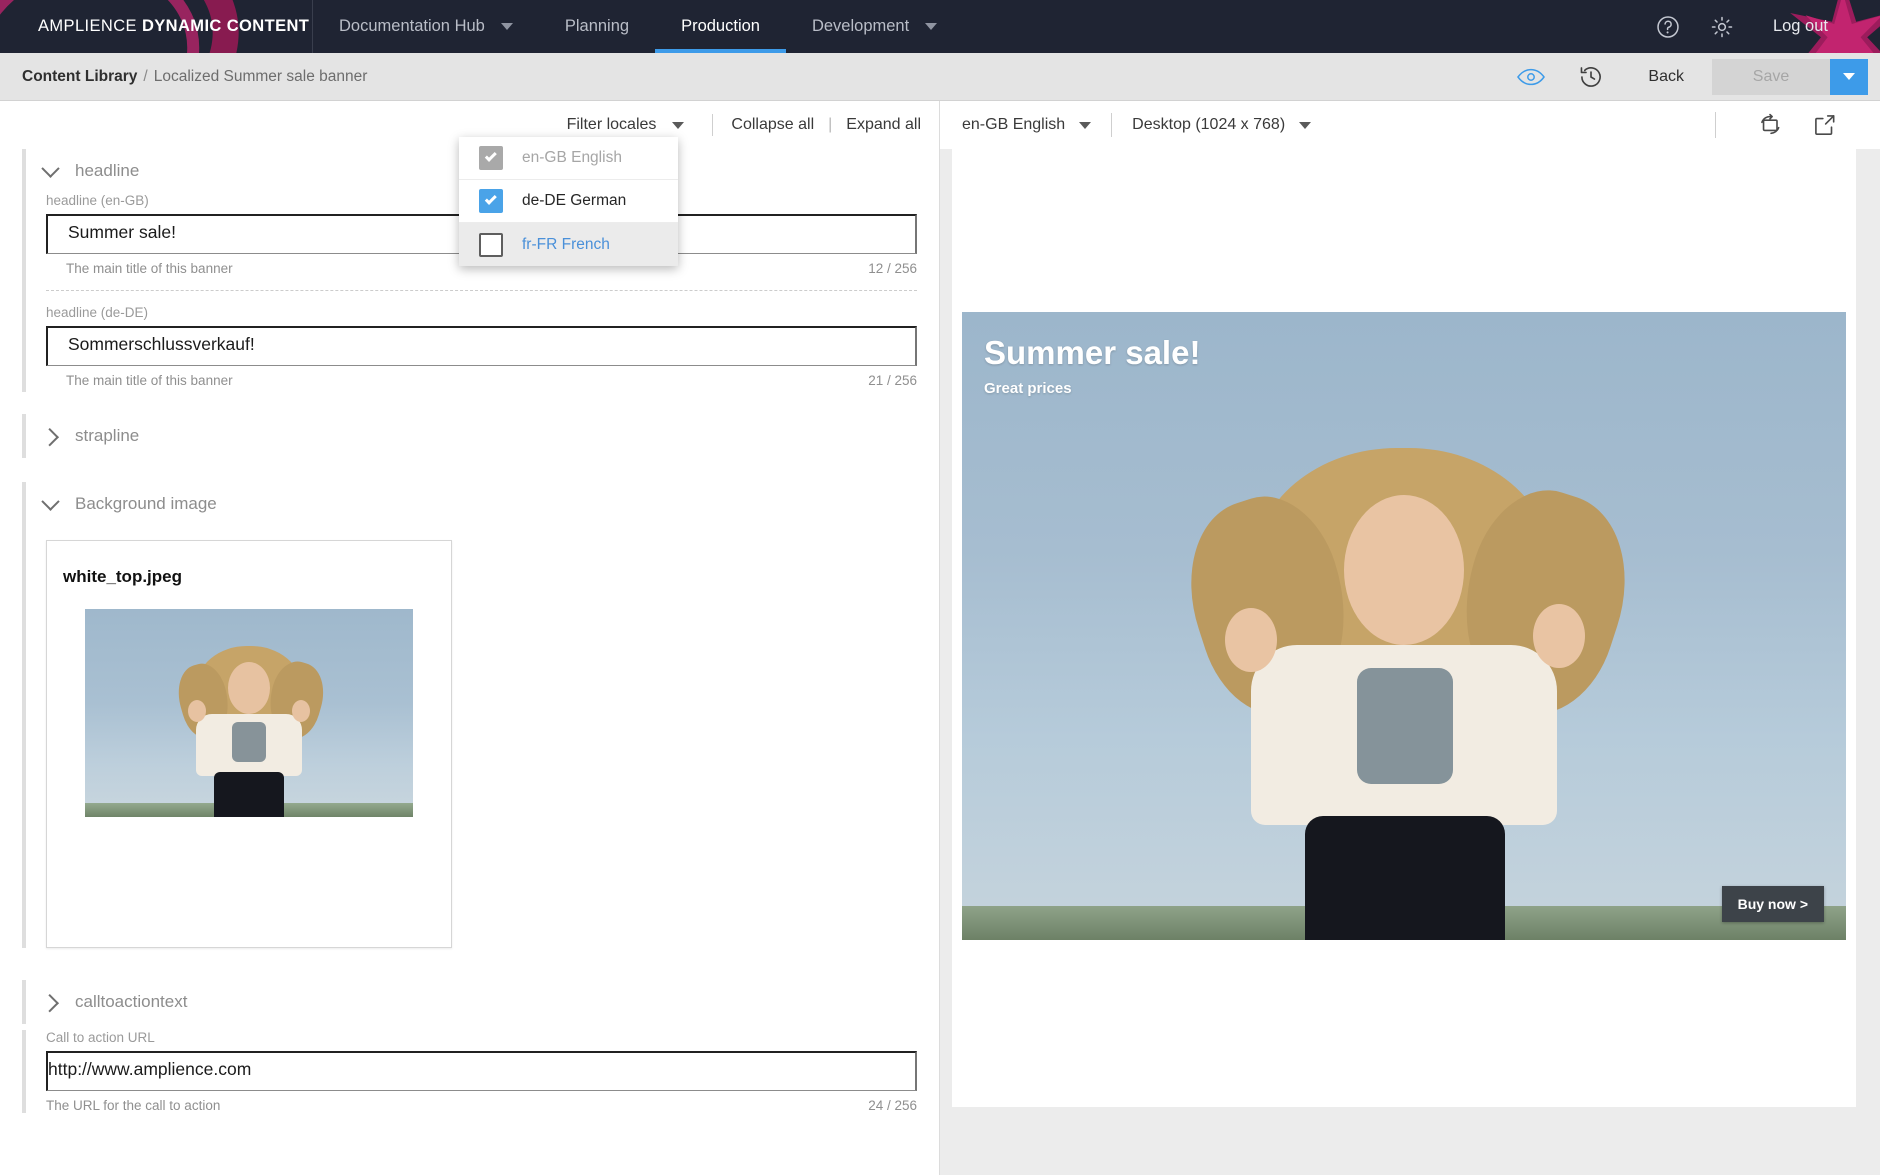 The image size is (1880, 1175). Describe the element at coordinates (883, 125) in the screenshot. I see `expand-all-button: Expand all` at that location.